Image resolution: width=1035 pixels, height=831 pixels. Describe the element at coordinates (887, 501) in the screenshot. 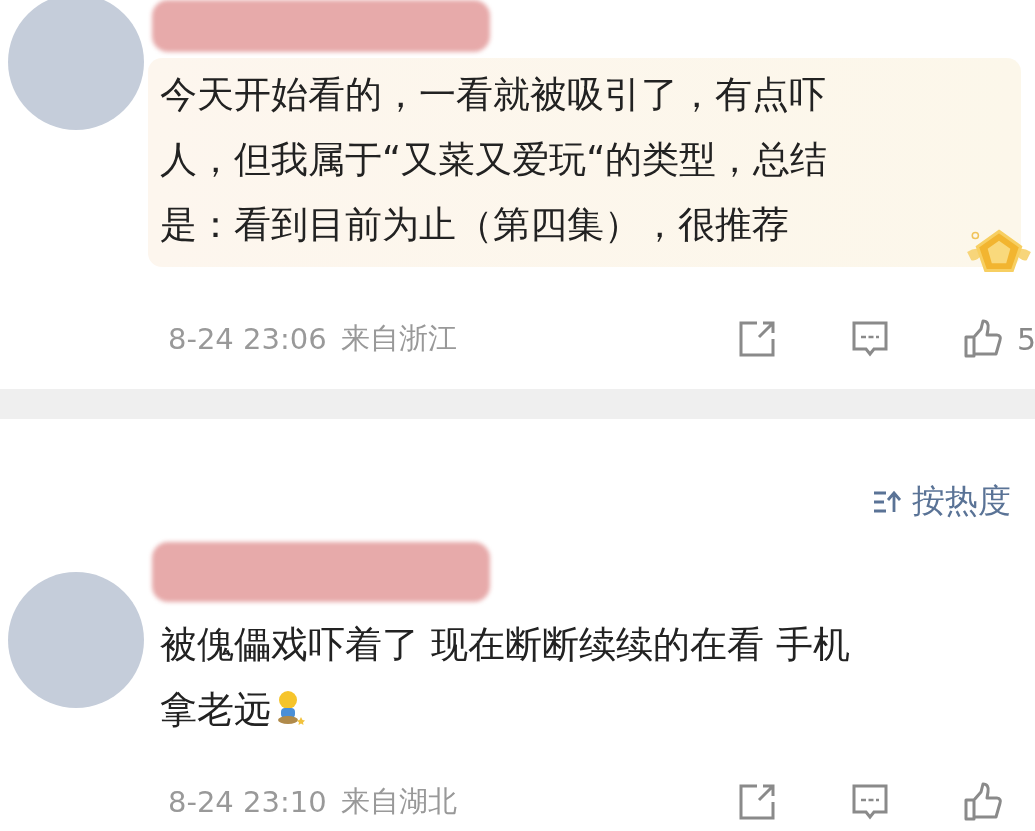

I see `sort-icon` at that location.